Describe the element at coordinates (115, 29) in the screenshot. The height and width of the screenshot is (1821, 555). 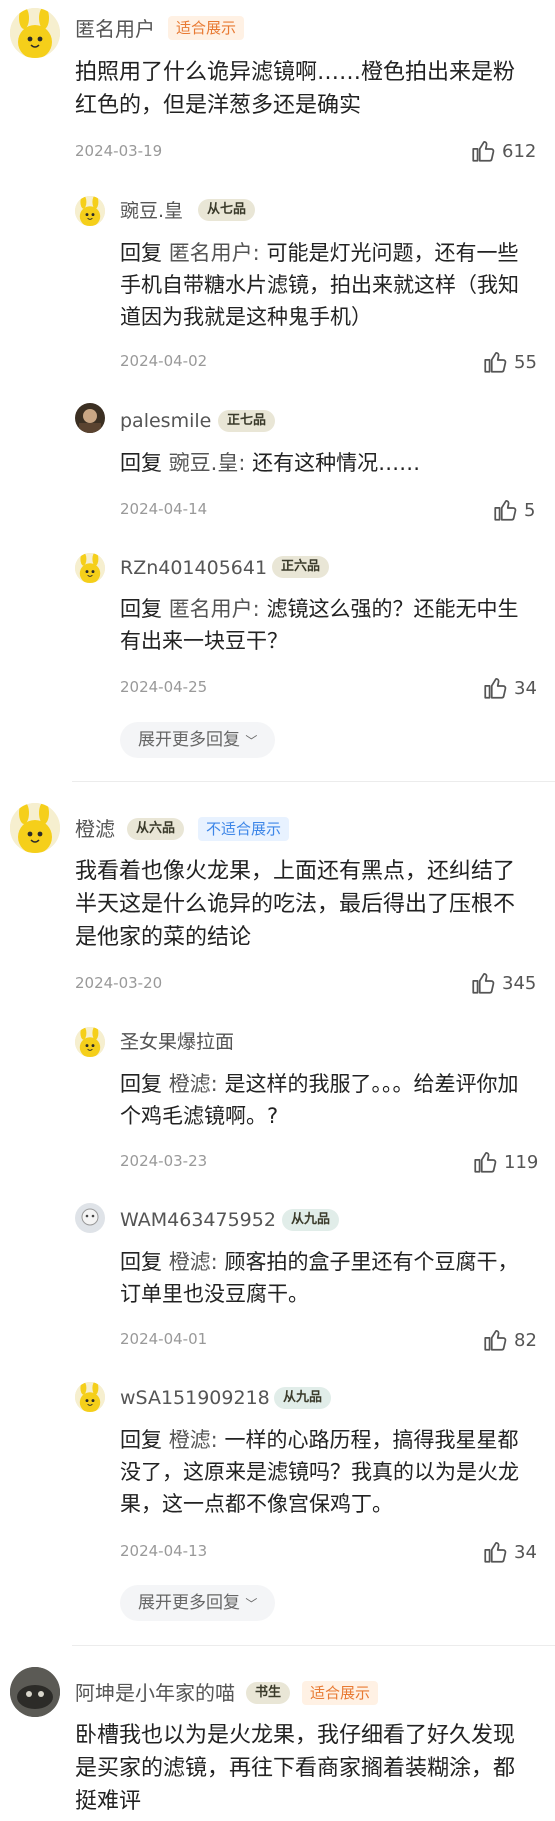
I see `comment-user-name: 匿名用户` at that location.